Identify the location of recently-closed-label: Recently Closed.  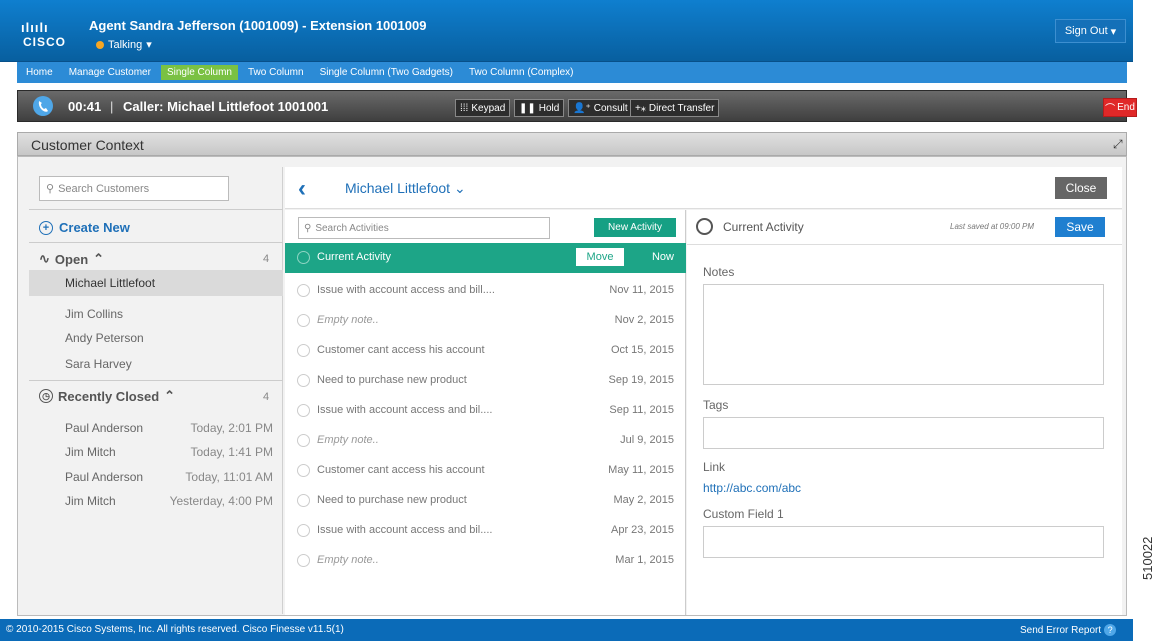
(109, 396).